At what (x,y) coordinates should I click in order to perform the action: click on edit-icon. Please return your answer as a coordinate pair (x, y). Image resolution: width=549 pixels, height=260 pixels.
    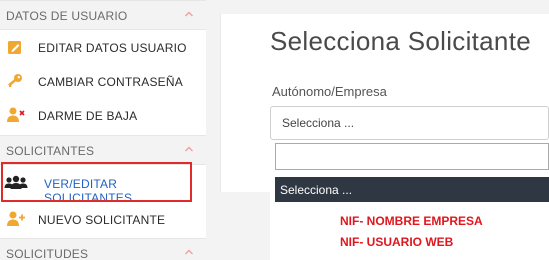
    Looking at the image, I should click on (15, 47).